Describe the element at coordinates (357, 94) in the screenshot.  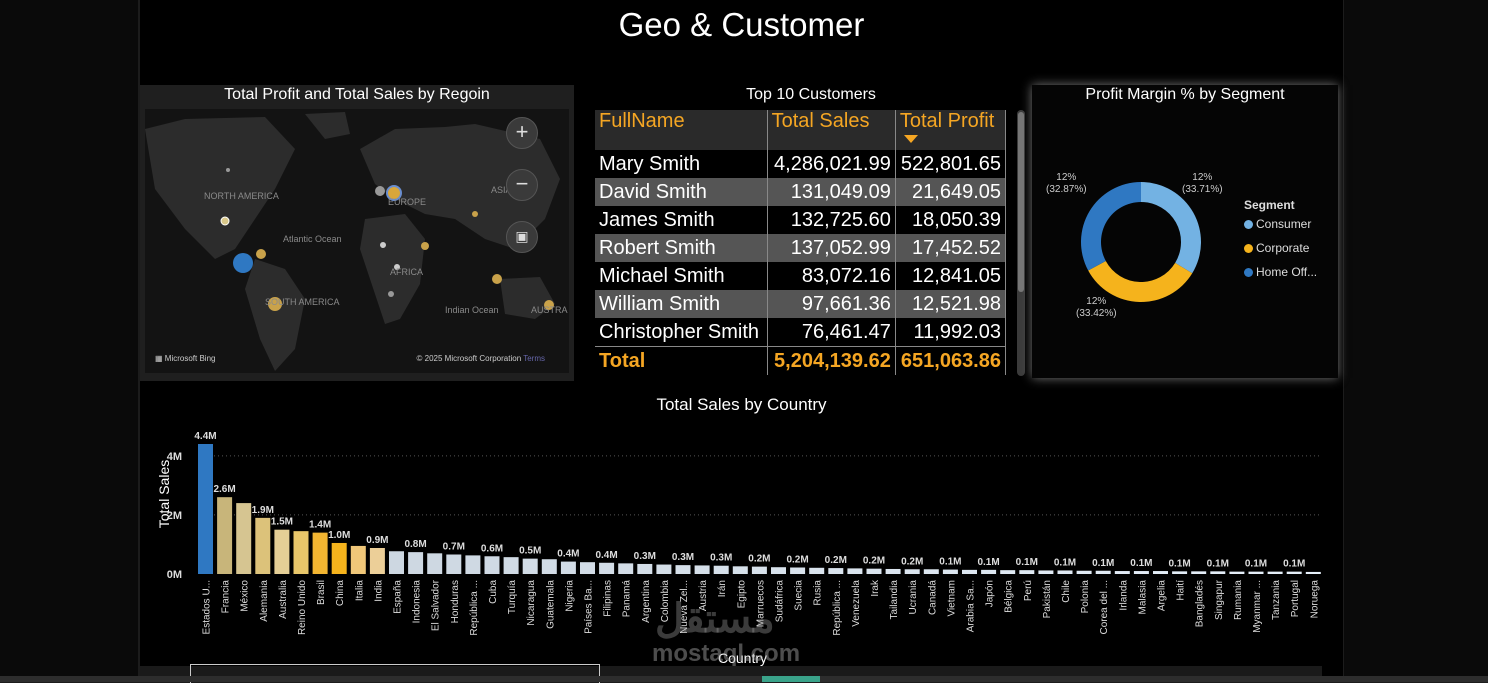
I see `map-title: Total Profit and Total Sales by Regoin` at that location.